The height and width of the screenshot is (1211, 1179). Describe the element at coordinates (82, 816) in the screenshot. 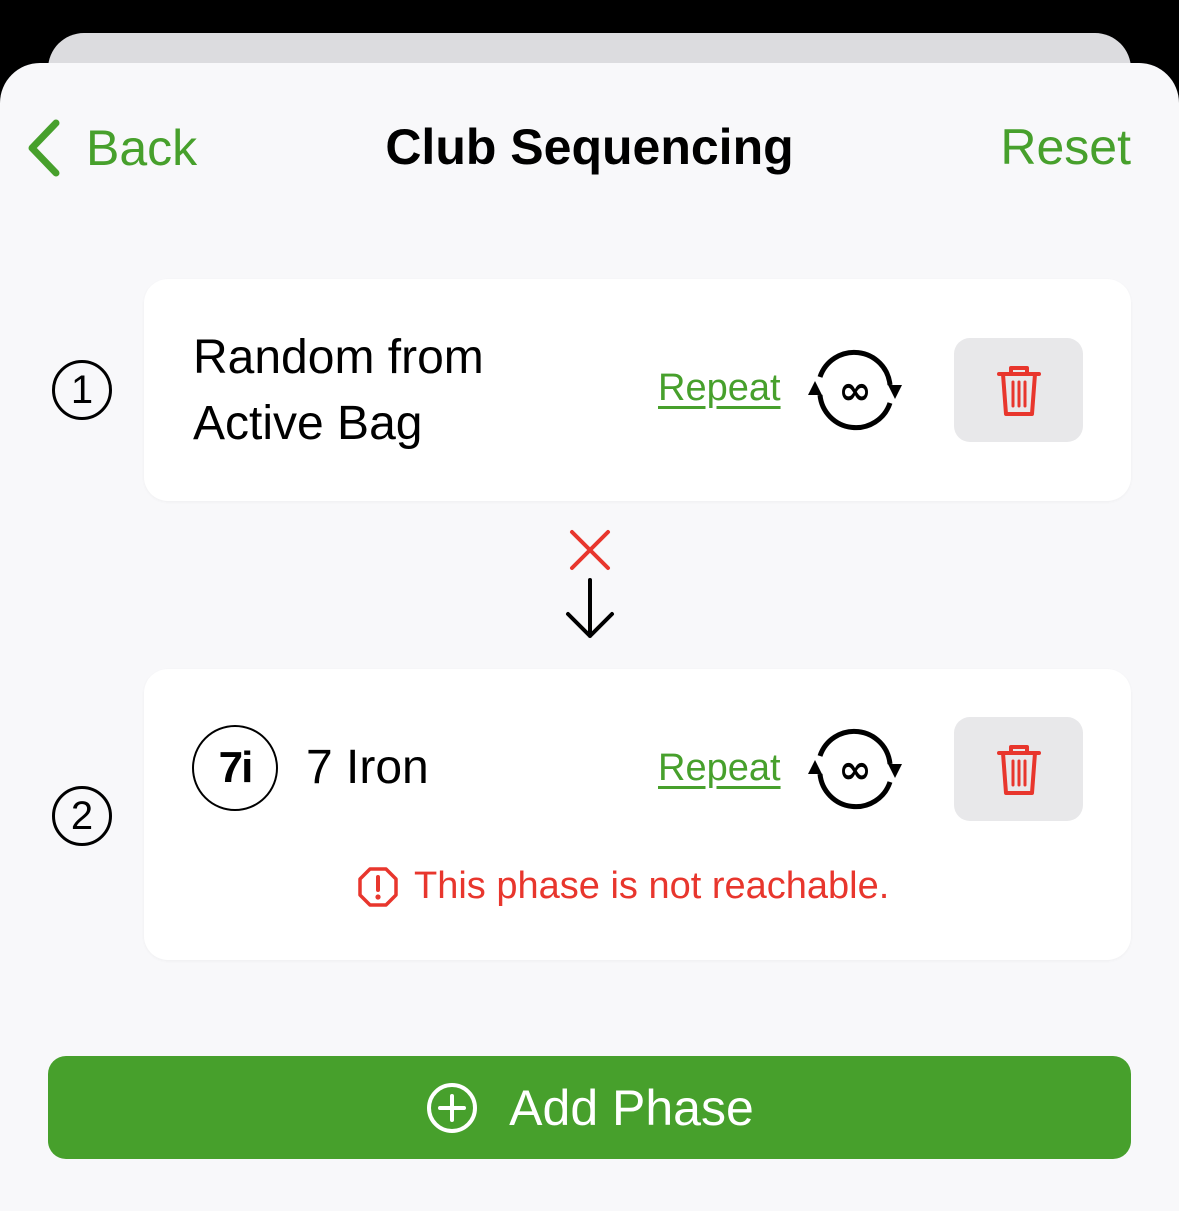

I see `phase-number-2: 2` at that location.